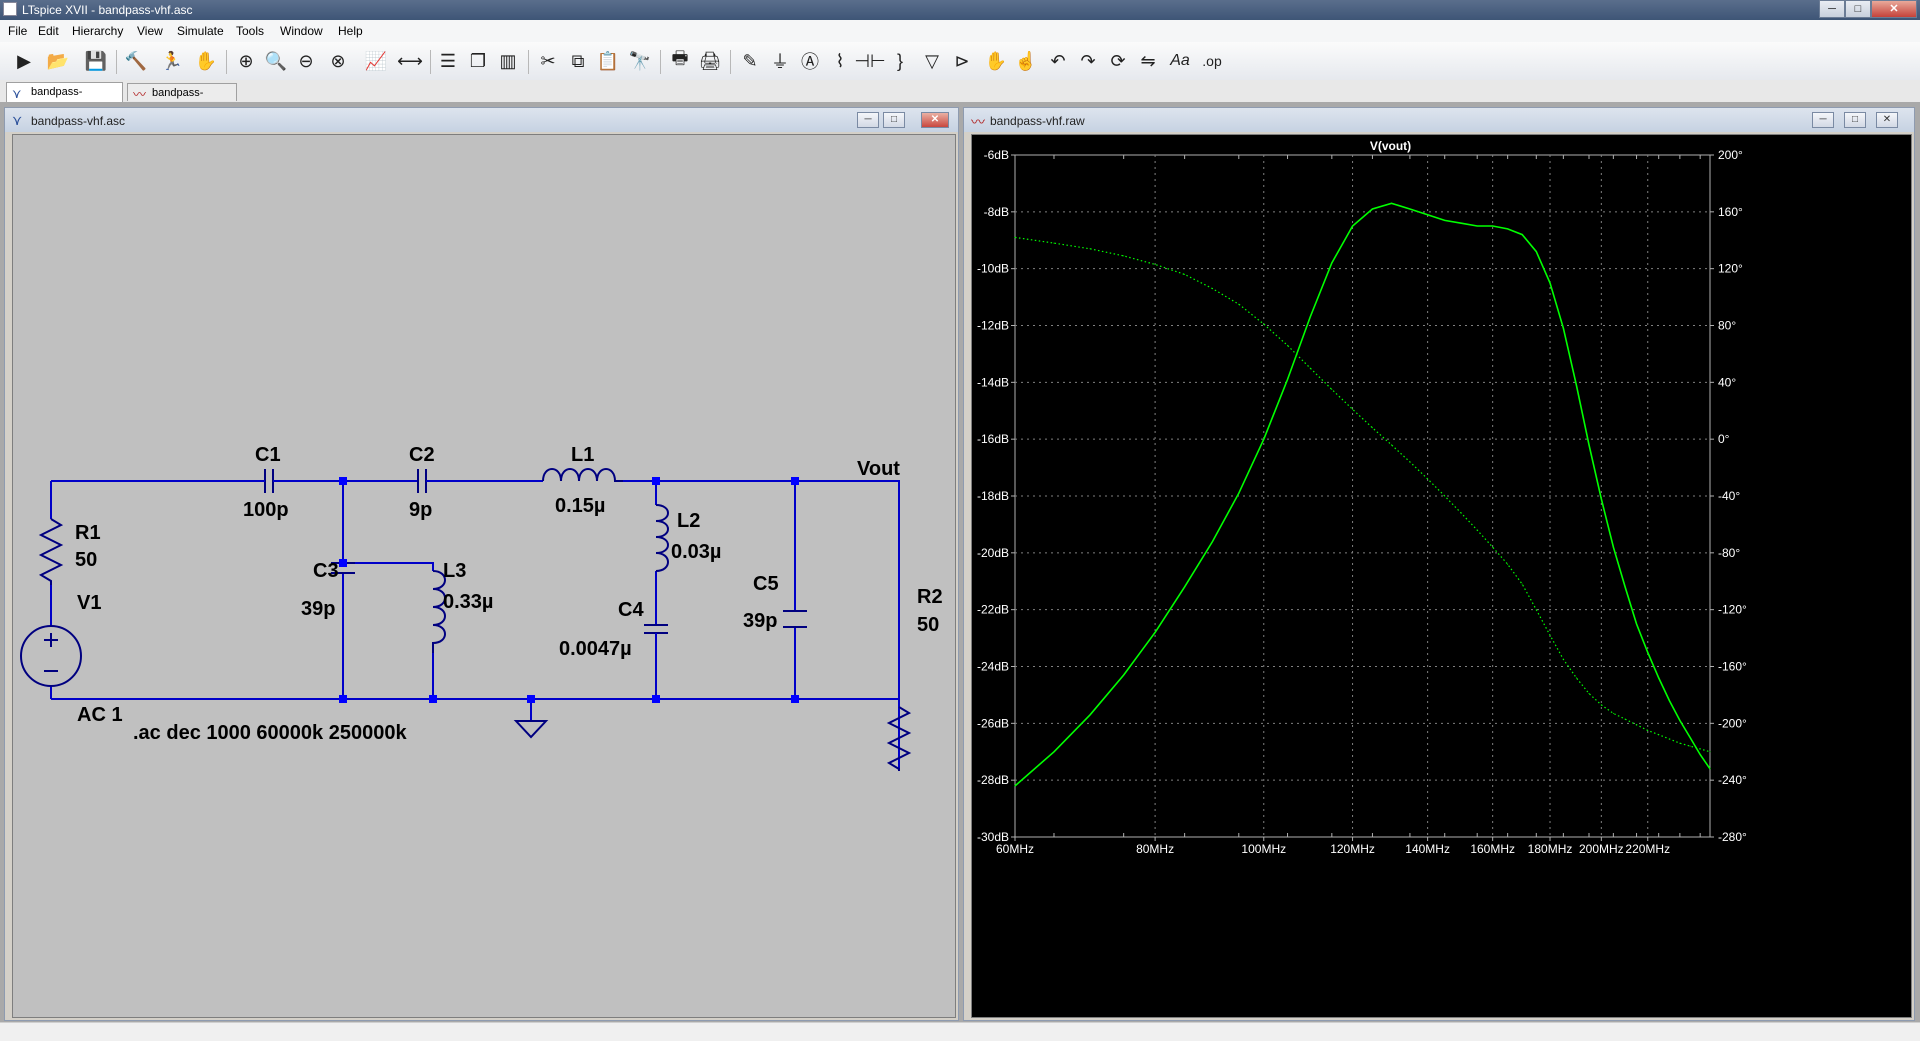  What do you see at coordinates (578, 61) in the screenshot?
I see `copy-icon: ⧉` at bounding box center [578, 61].